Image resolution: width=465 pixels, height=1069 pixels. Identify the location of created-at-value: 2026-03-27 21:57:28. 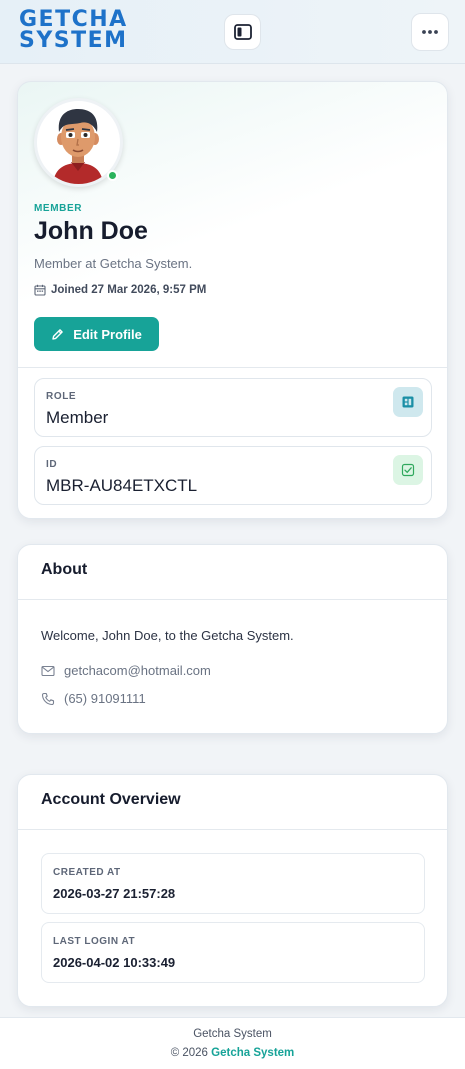
(114, 893).